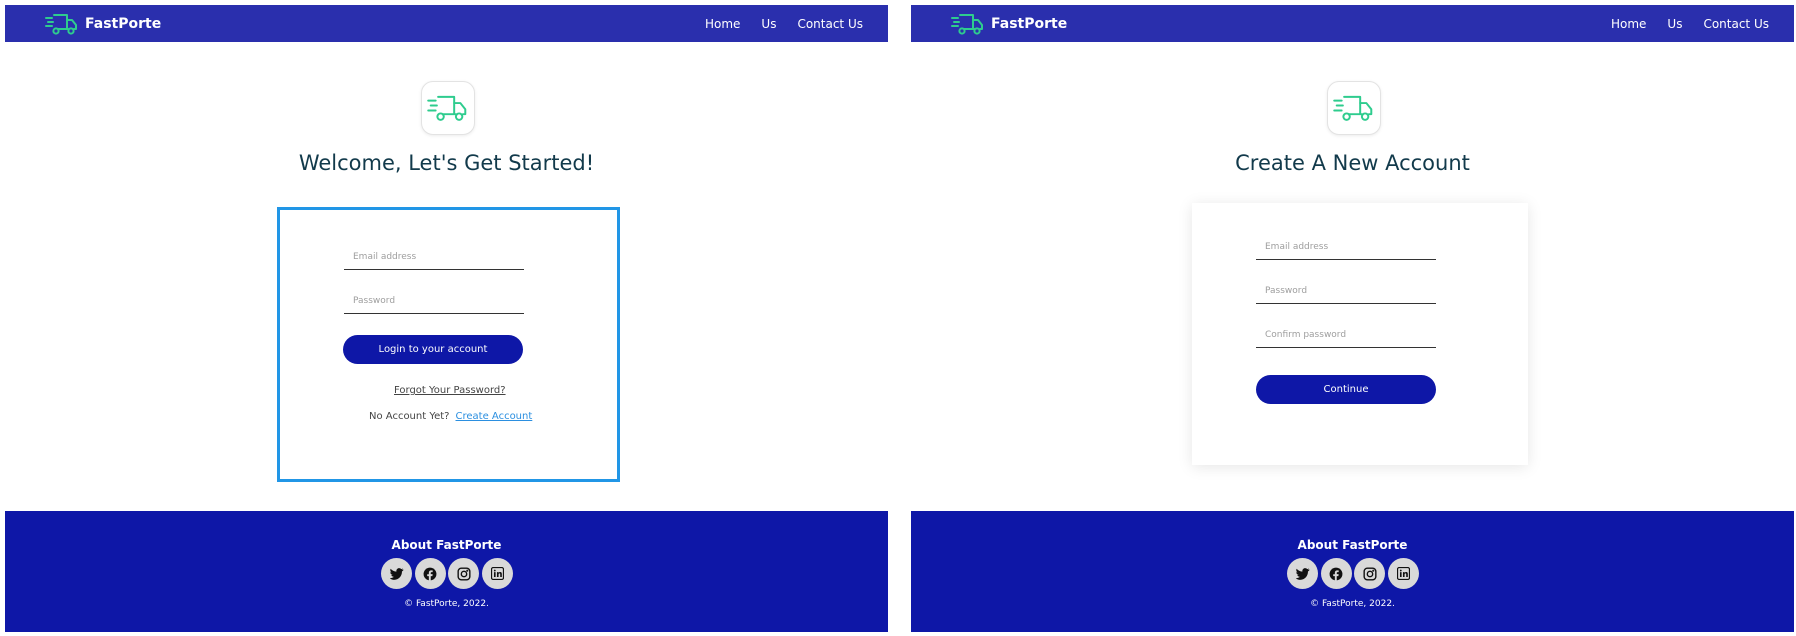 This screenshot has width=1796, height=636. Describe the element at coordinates (1352, 163) in the screenshot. I see `page-title: Create A New Account` at that location.